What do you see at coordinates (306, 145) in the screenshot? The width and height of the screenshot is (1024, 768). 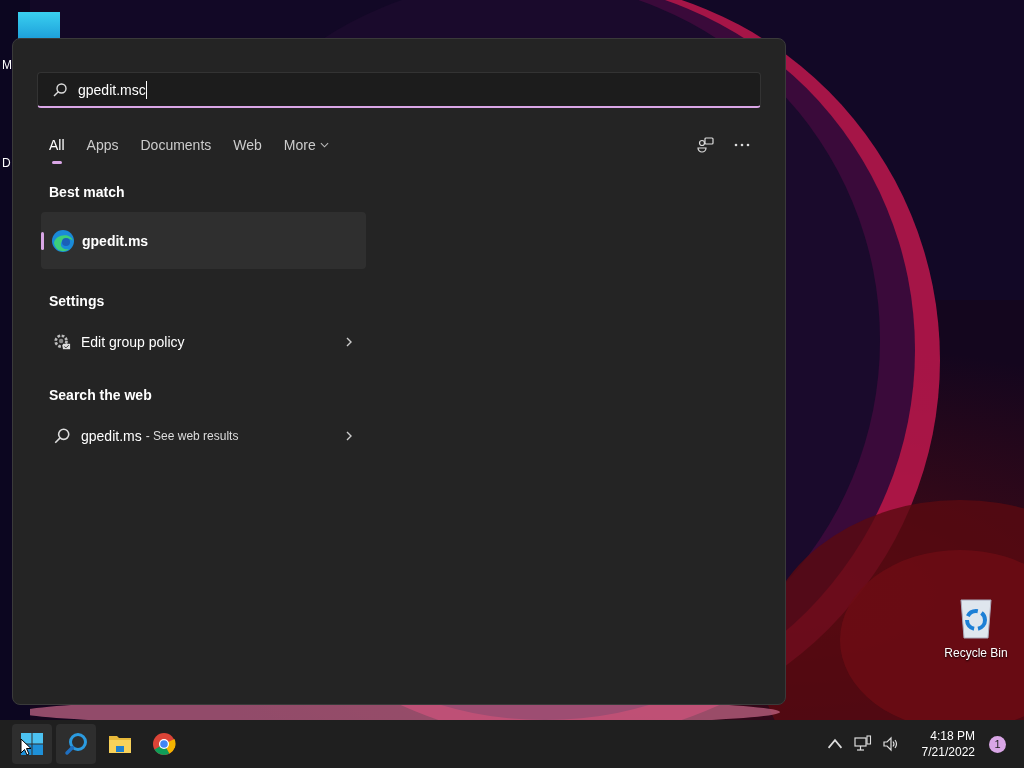 I see `filter-tab: More` at bounding box center [306, 145].